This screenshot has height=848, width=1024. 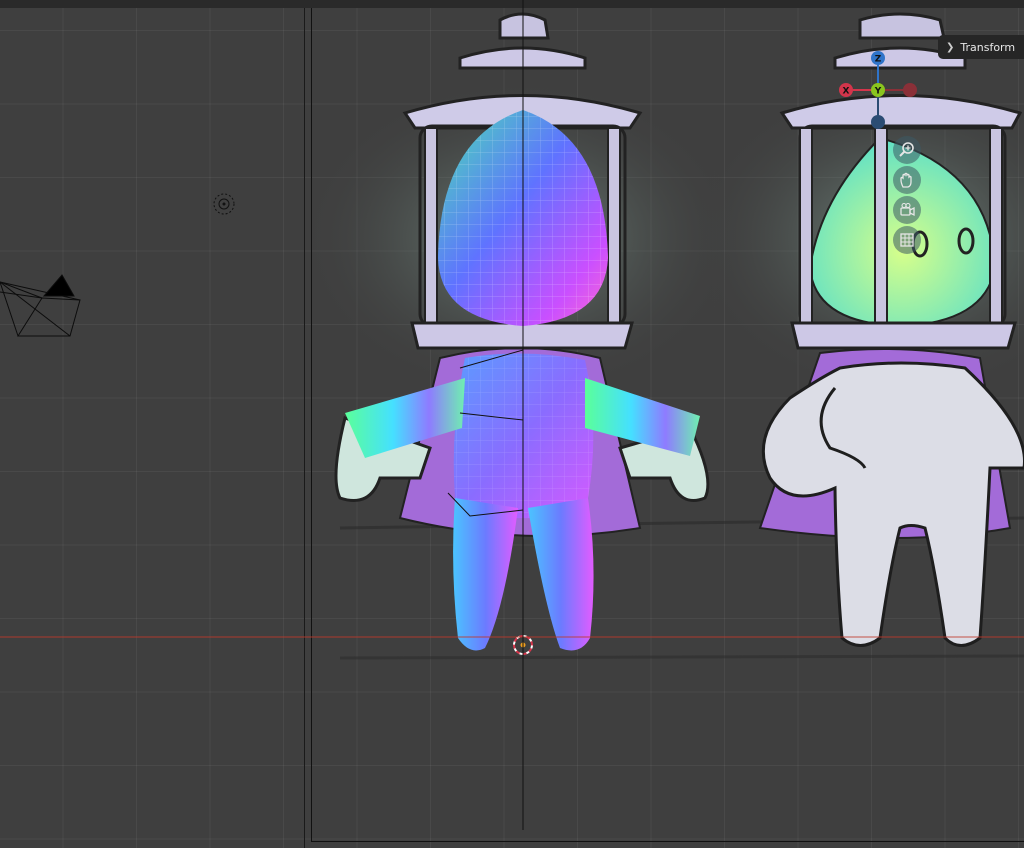 I want to click on gizmo-x-label: X, so click(x=846, y=92).